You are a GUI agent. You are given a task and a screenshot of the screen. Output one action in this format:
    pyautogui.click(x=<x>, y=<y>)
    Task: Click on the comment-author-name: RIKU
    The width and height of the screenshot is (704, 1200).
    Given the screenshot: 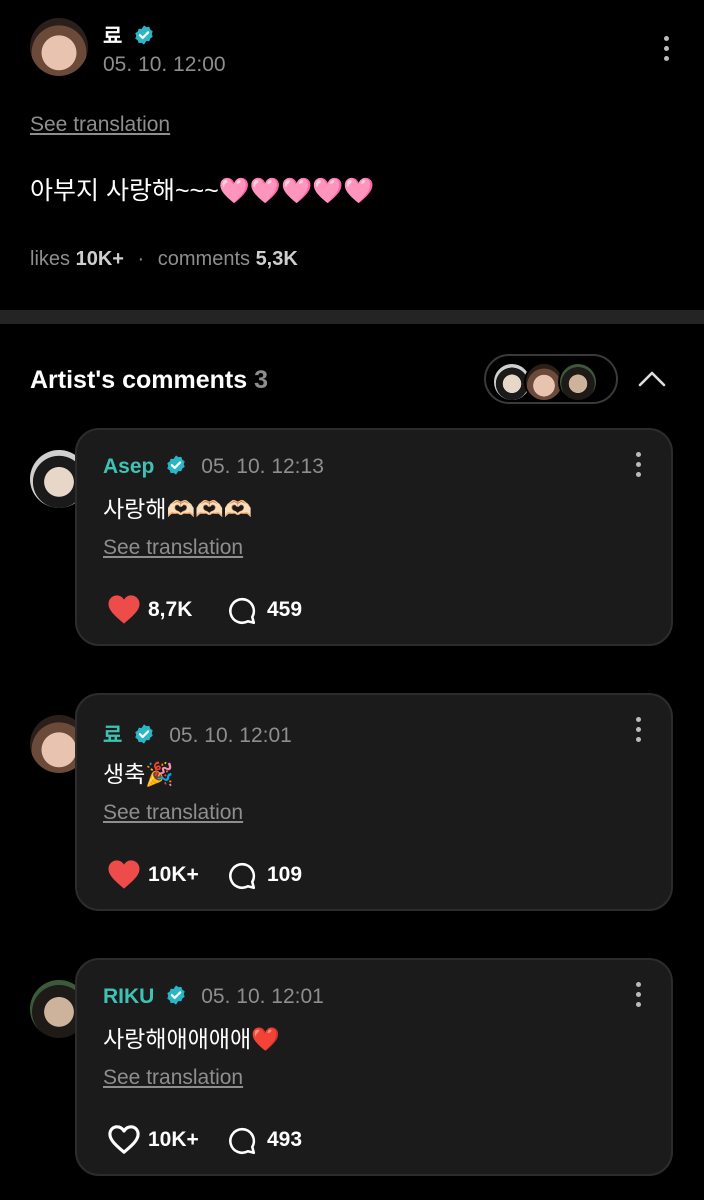 What is the action you would take?
    pyautogui.click(x=128, y=996)
    